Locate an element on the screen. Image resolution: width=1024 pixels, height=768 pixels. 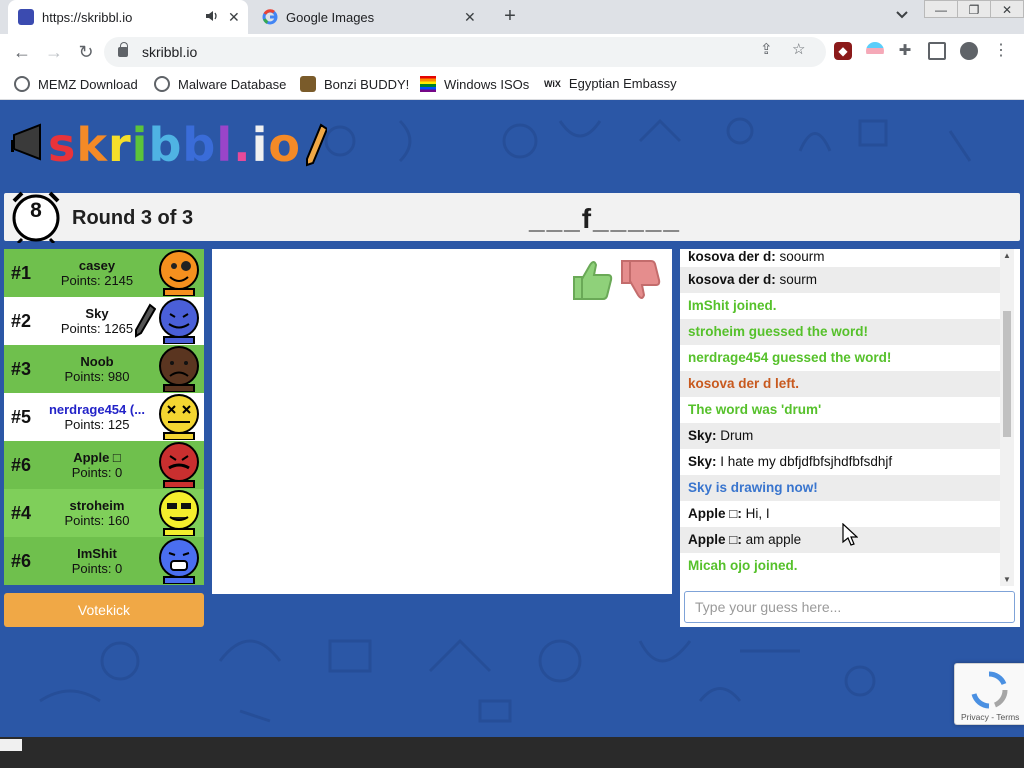
player-card: #2 Sky Points: 1265 is located at coordinates (104, 321).